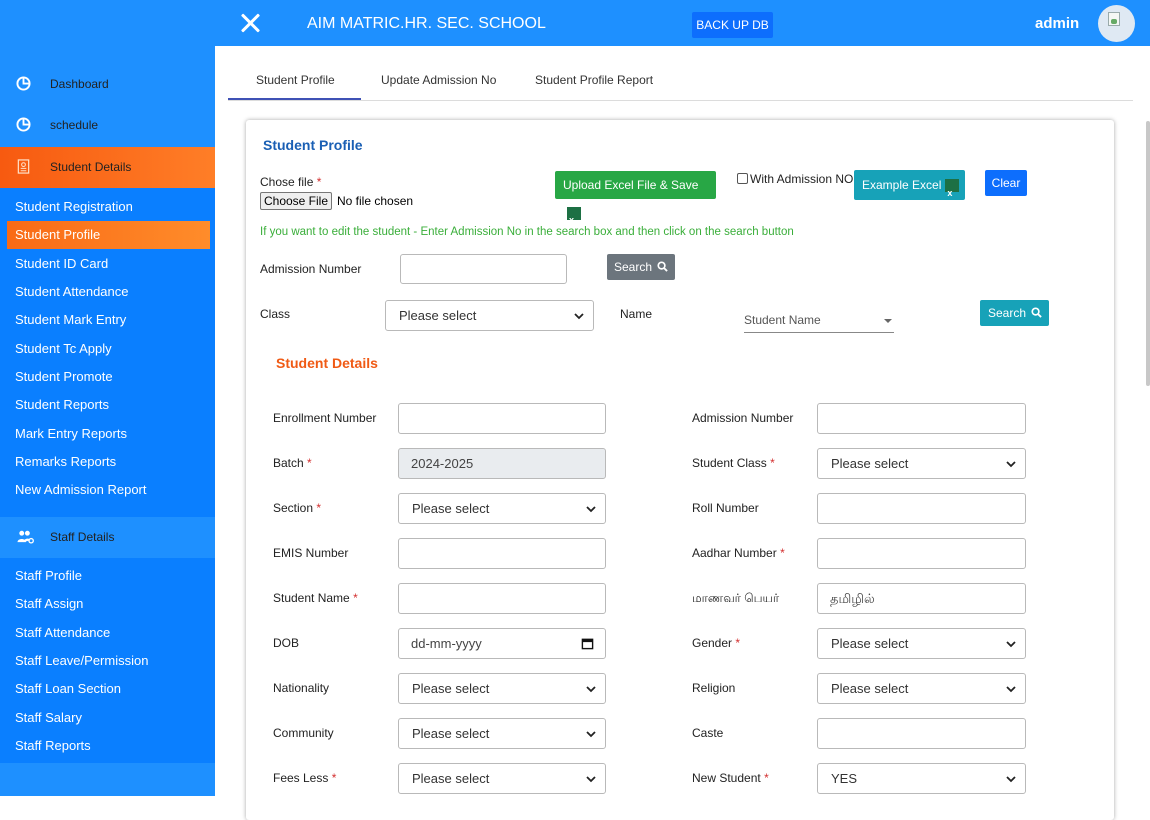 The height and width of the screenshot is (820, 1150). Describe the element at coordinates (295, 80) in the screenshot. I see `tab-student-profile: Student Profile` at that location.